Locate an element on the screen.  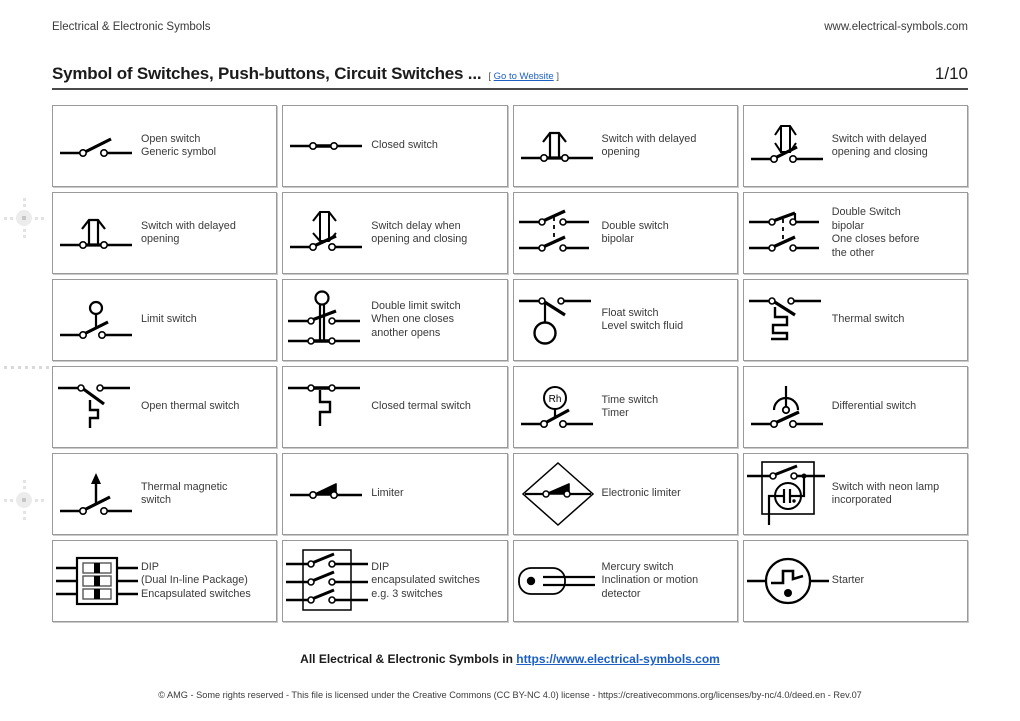
symbol-label: Switch with neon lamp incorporated is located at coordinates (885, 493).